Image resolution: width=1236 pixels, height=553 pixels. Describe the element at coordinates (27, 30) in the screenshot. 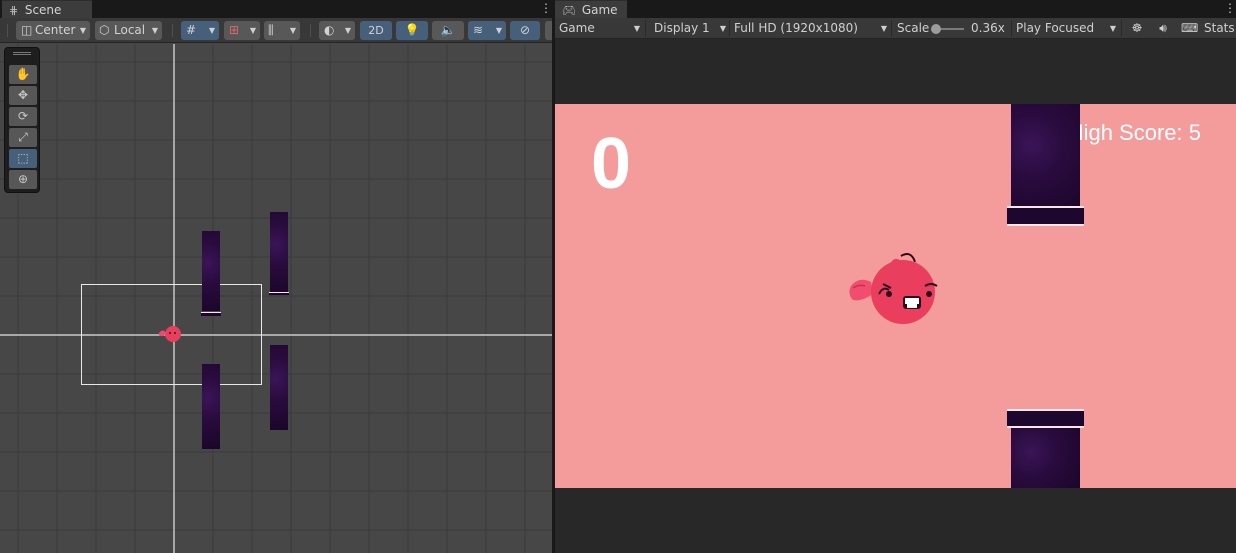

I see `pivot-icon: ◫` at that location.